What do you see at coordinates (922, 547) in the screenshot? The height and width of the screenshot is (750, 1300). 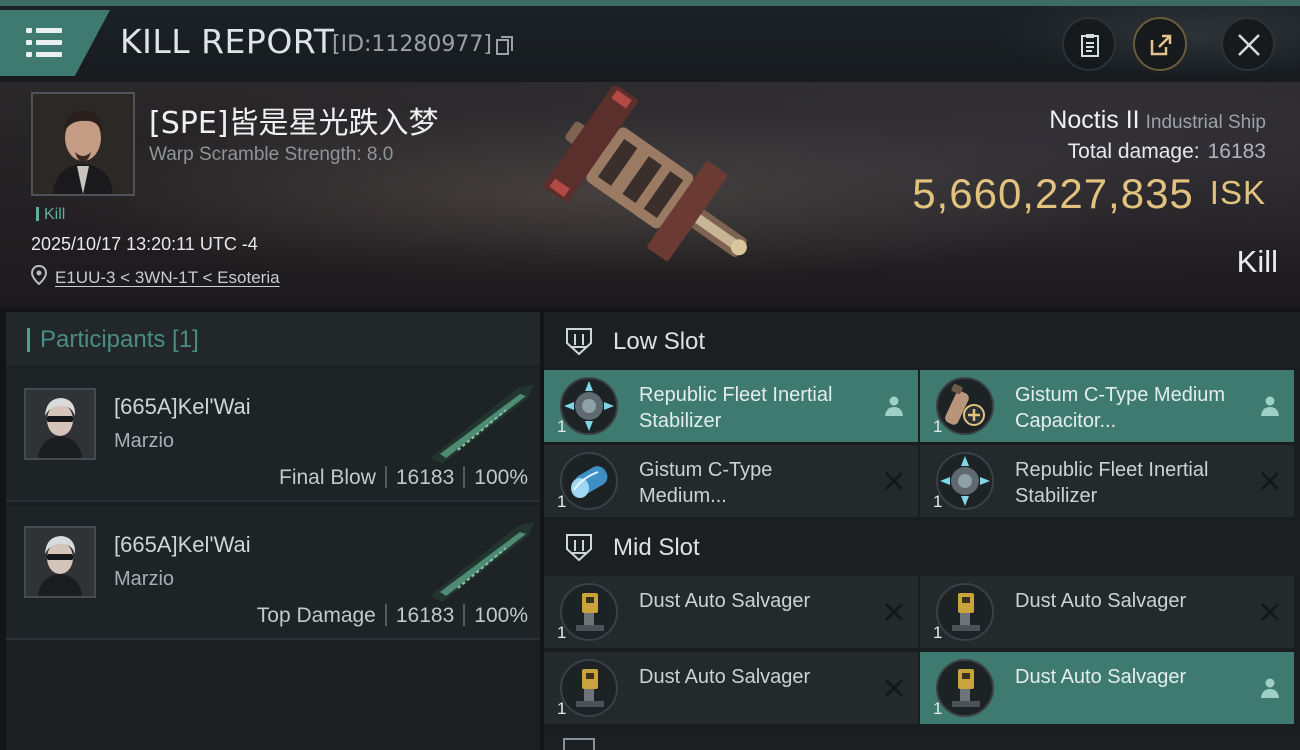 I see `mid-slot-header: Mid Slot` at bounding box center [922, 547].